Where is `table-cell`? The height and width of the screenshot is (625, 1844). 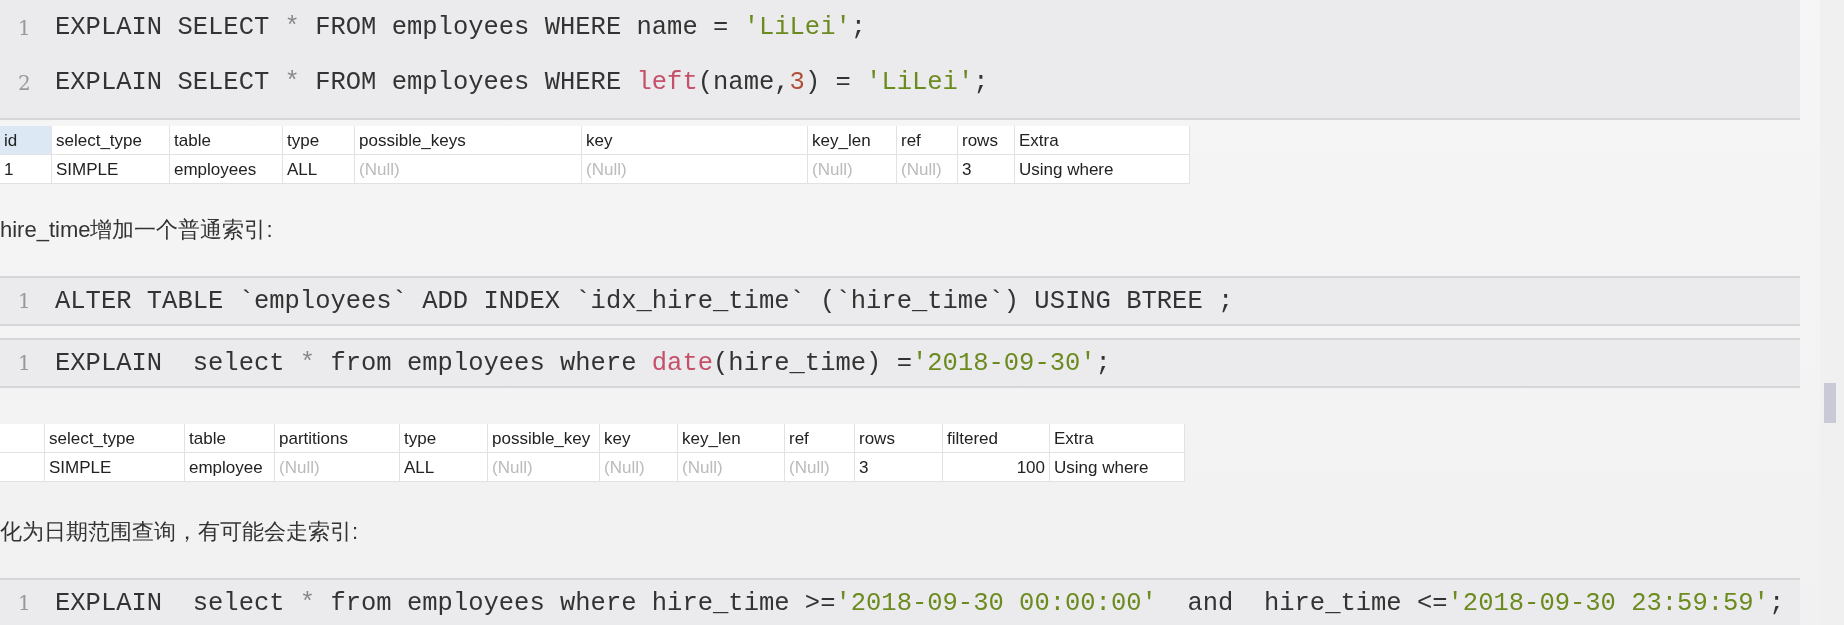
table-cell is located at coordinates (22, 467).